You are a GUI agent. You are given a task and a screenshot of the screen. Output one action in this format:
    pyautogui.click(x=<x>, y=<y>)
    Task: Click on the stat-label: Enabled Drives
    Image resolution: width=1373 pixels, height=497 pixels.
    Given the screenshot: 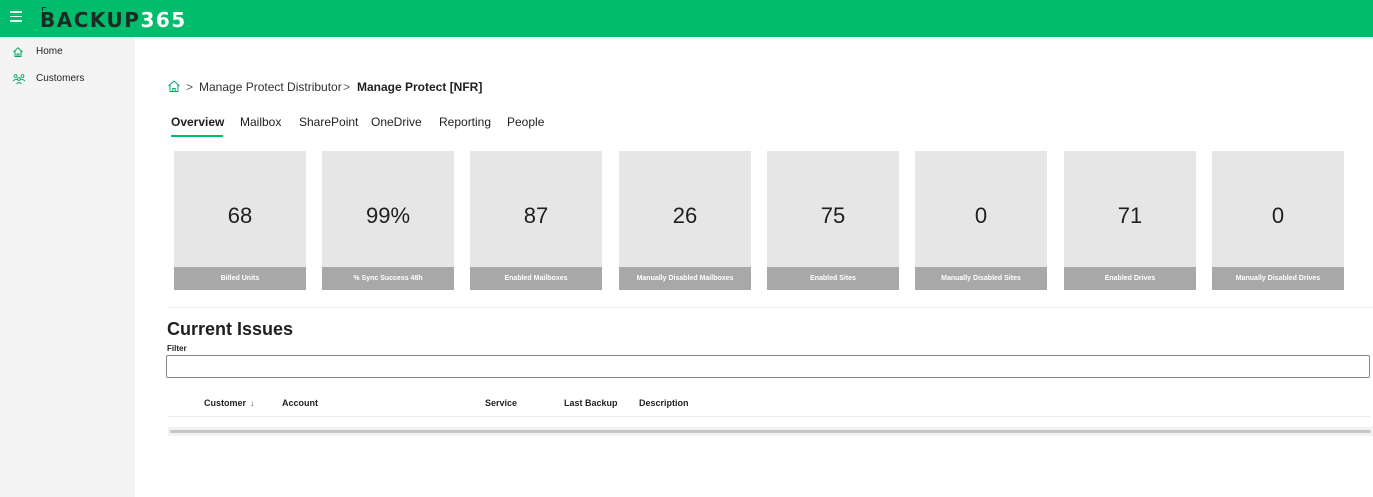 What is the action you would take?
    pyautogui.click(x=1130, y=278)
    